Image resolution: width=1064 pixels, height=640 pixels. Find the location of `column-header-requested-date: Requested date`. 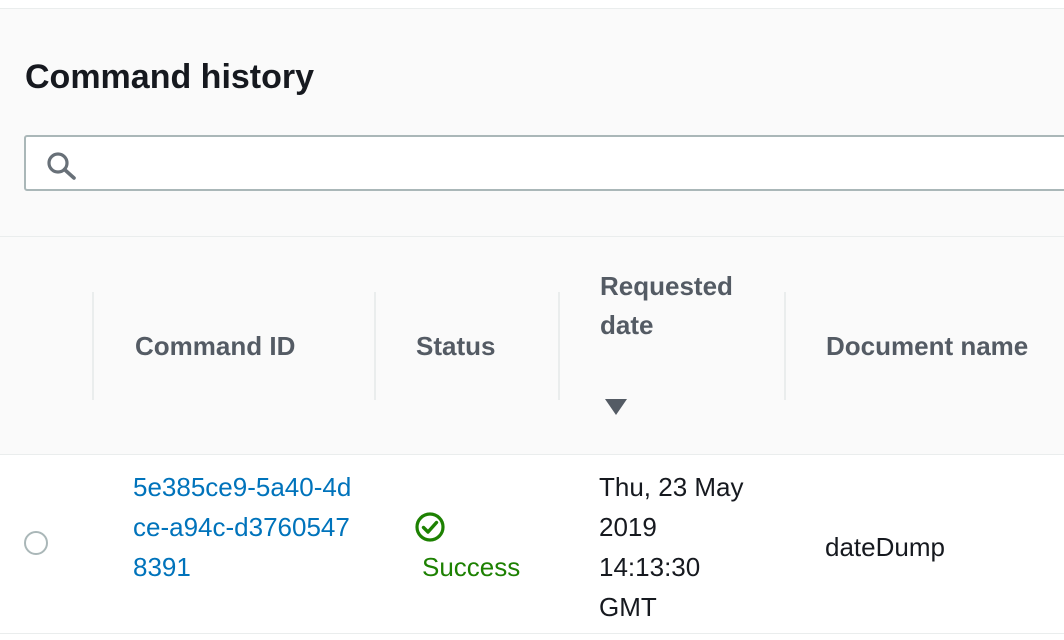

column-header-requested-date: Requested date is located at coordinates (675, 306).